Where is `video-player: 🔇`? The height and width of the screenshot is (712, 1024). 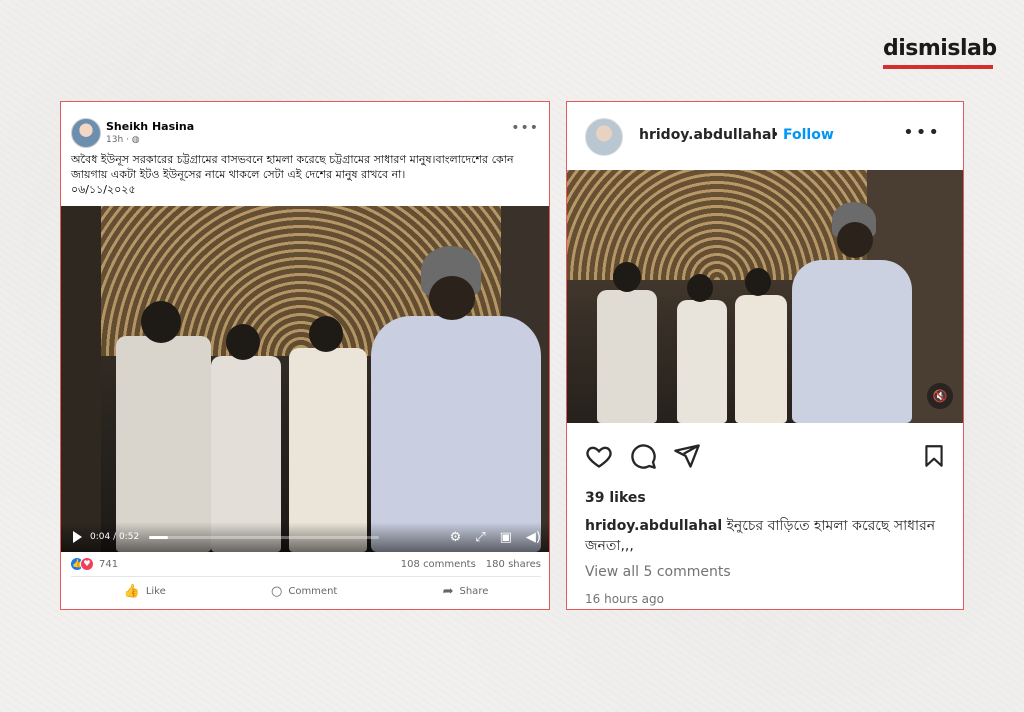
video-player: 🔇 is located at coordinates (765, 296).